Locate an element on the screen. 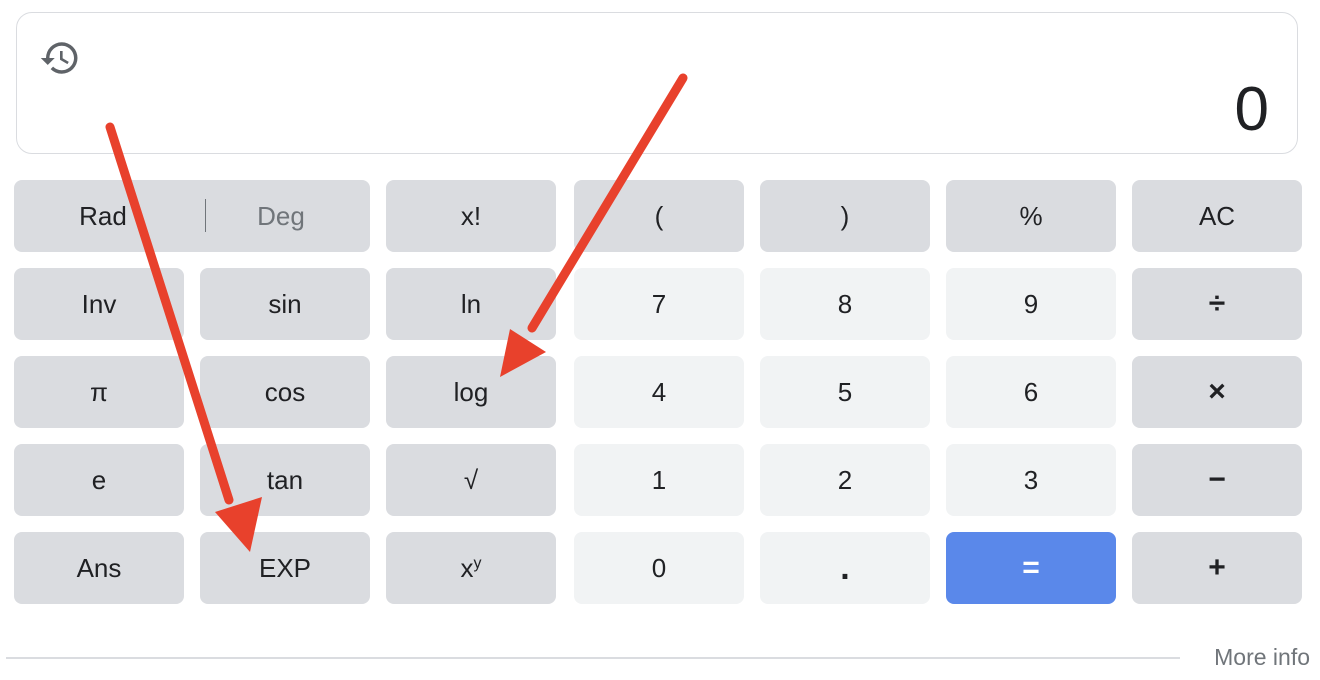  more-info-link: More info is located at coordinates (1262, 657).